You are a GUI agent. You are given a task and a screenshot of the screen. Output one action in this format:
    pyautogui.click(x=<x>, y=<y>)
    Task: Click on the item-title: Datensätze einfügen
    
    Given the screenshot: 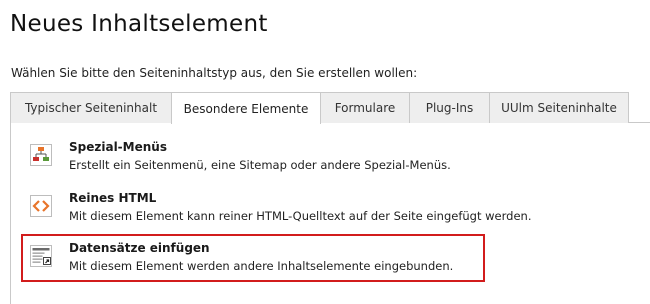 What is the action you would take?
    pyautogui.click(x=139, y=248)
    